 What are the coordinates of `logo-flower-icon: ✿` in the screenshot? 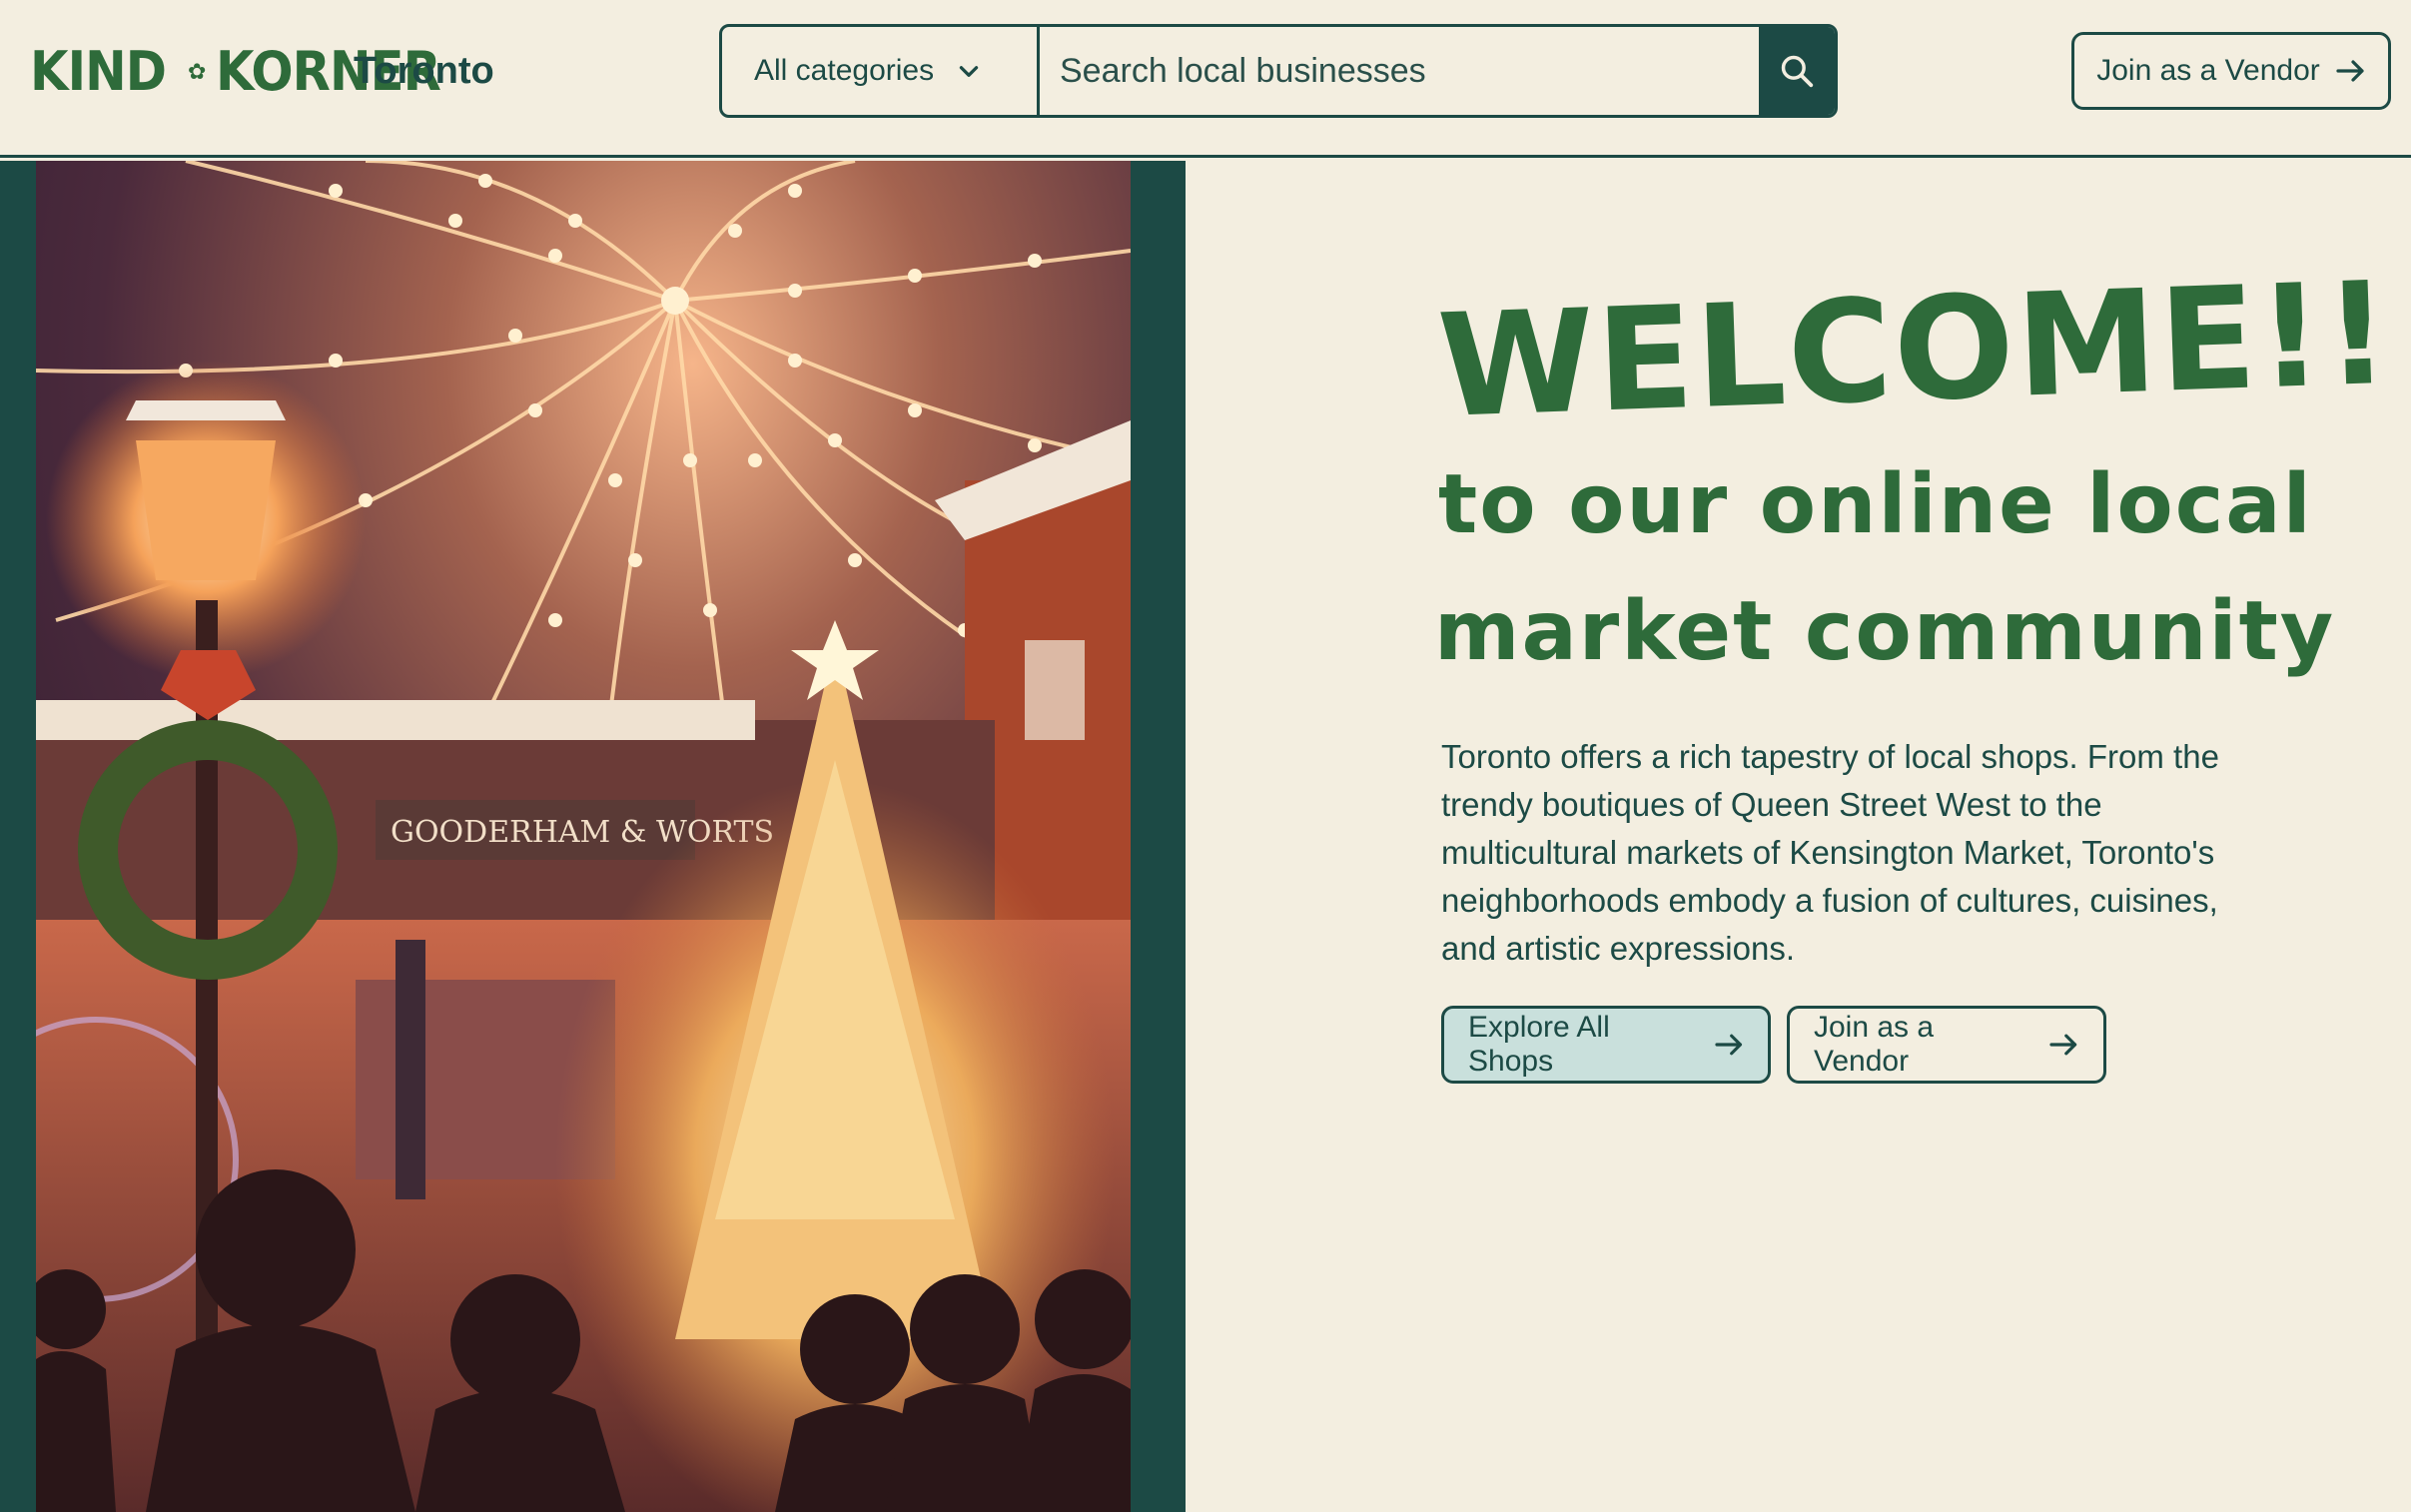 It's located at (197, 71).